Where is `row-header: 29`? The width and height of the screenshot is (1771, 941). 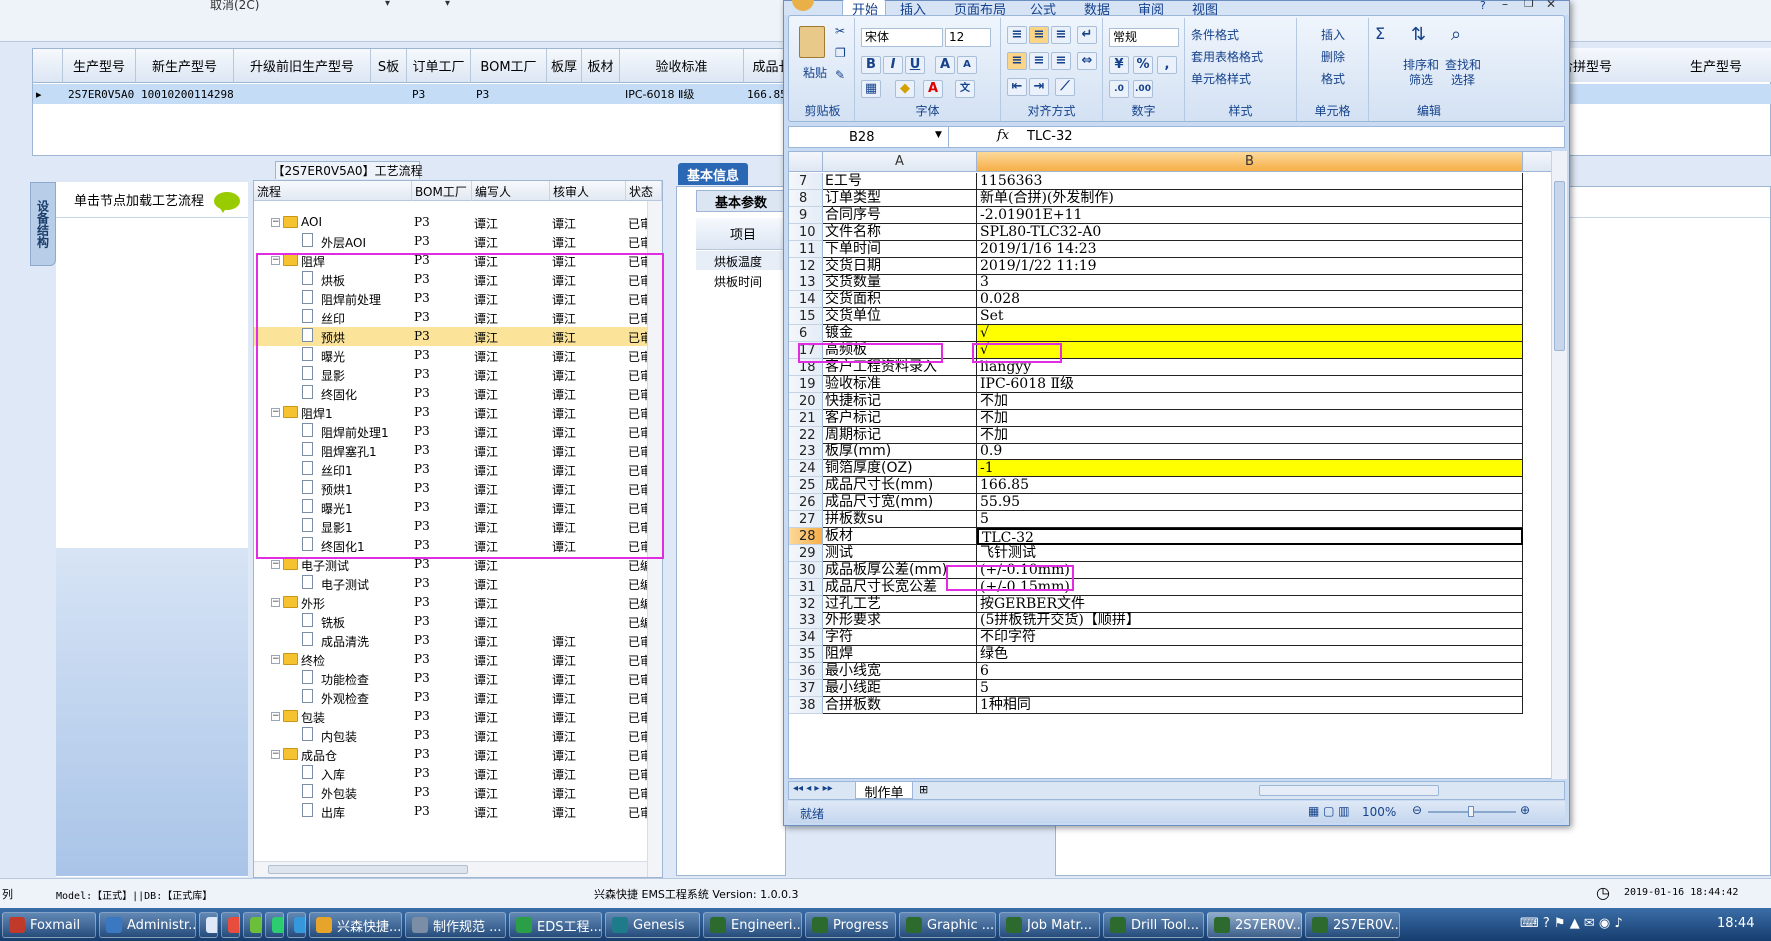
row-header: 29 is located at coordinates (806, 553).